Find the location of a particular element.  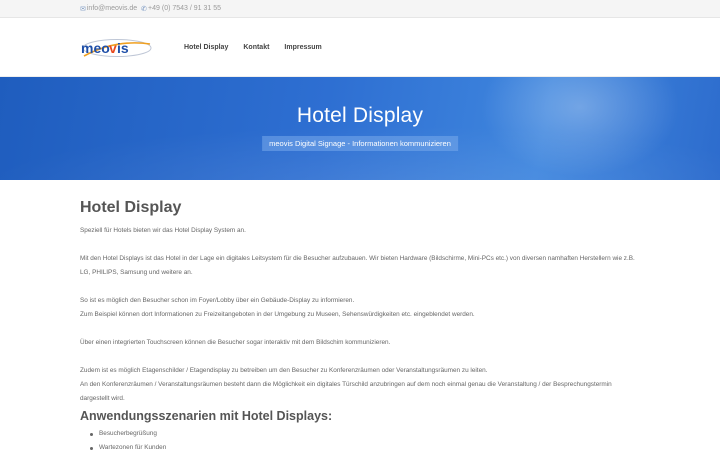

site-header: meo v is Hotel Display Kontakt Impressum is located at coordinates (360, 47).